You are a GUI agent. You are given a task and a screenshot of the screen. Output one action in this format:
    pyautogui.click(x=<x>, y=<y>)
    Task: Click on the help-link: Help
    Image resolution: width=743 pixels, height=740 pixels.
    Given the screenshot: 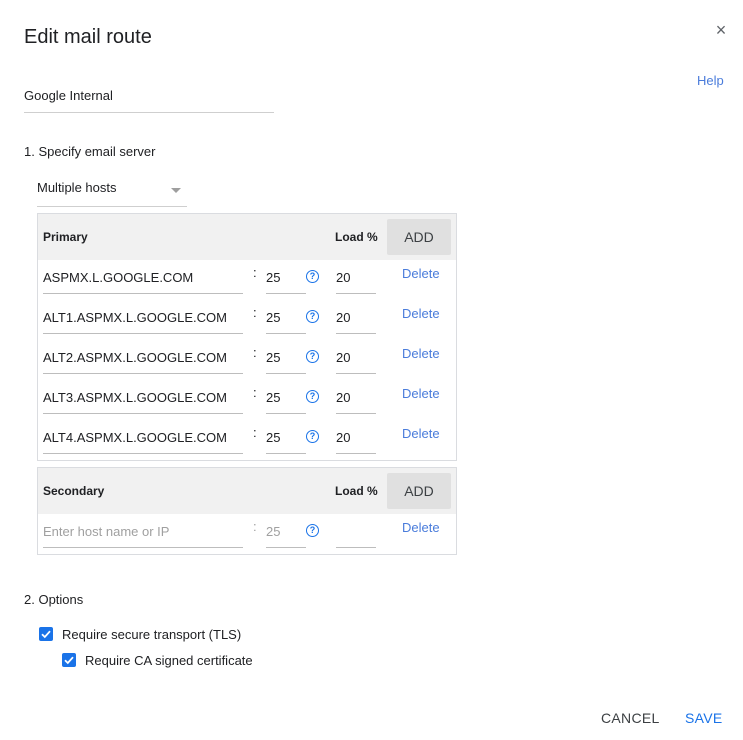 What is the action you would take?
    pyautogui.click(x=710, y=80)
    